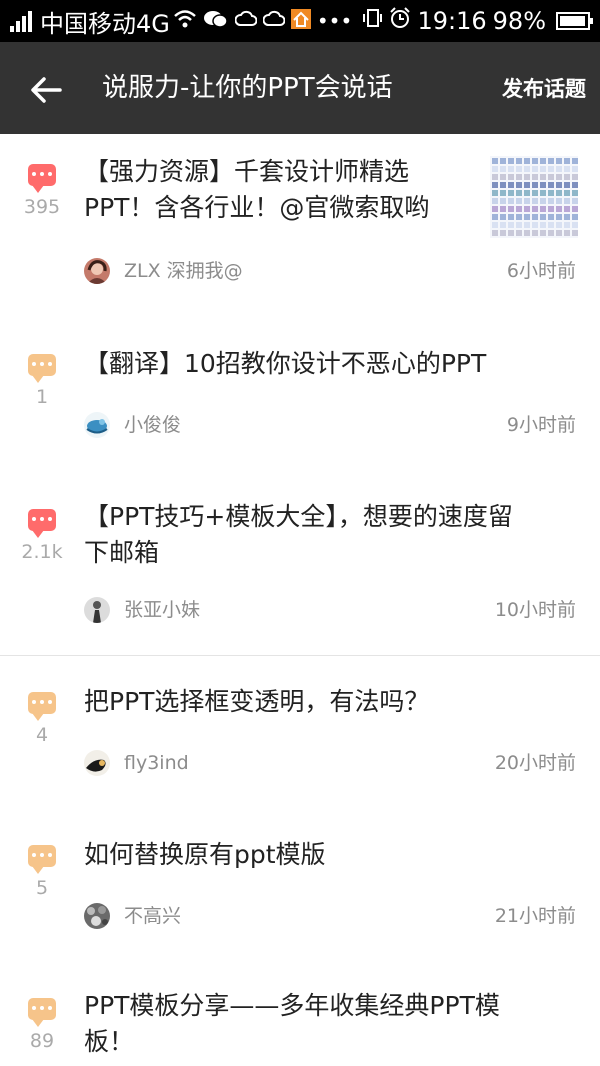 The height and width of the screenshot is (1066, 600). I want to click on topic-title: 【强力资源】千套设计师精选 PPT！含各行业！@官微索取哟, so click(257, 189).